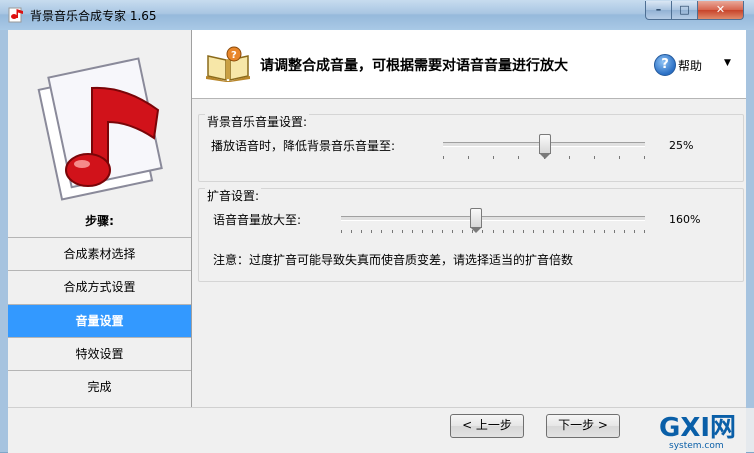 This screenshot has height=453, width=754. What do you see at coordinates (377, 430) in the screenshot?
I see `navigation-bar: < 上一步 下一步 >` at bounding box center [377, 430].